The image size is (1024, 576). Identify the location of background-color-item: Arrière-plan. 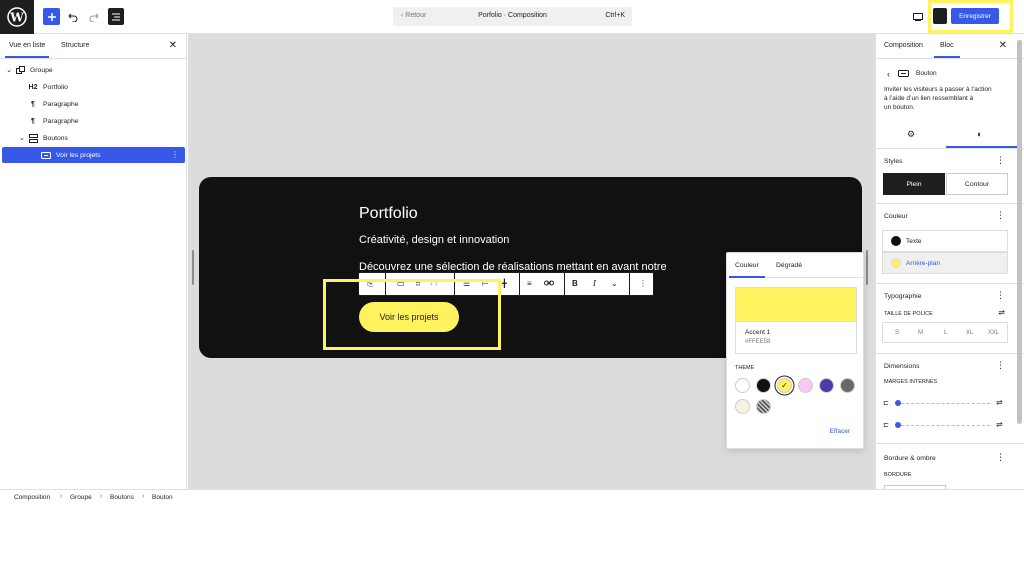
(945, 263).